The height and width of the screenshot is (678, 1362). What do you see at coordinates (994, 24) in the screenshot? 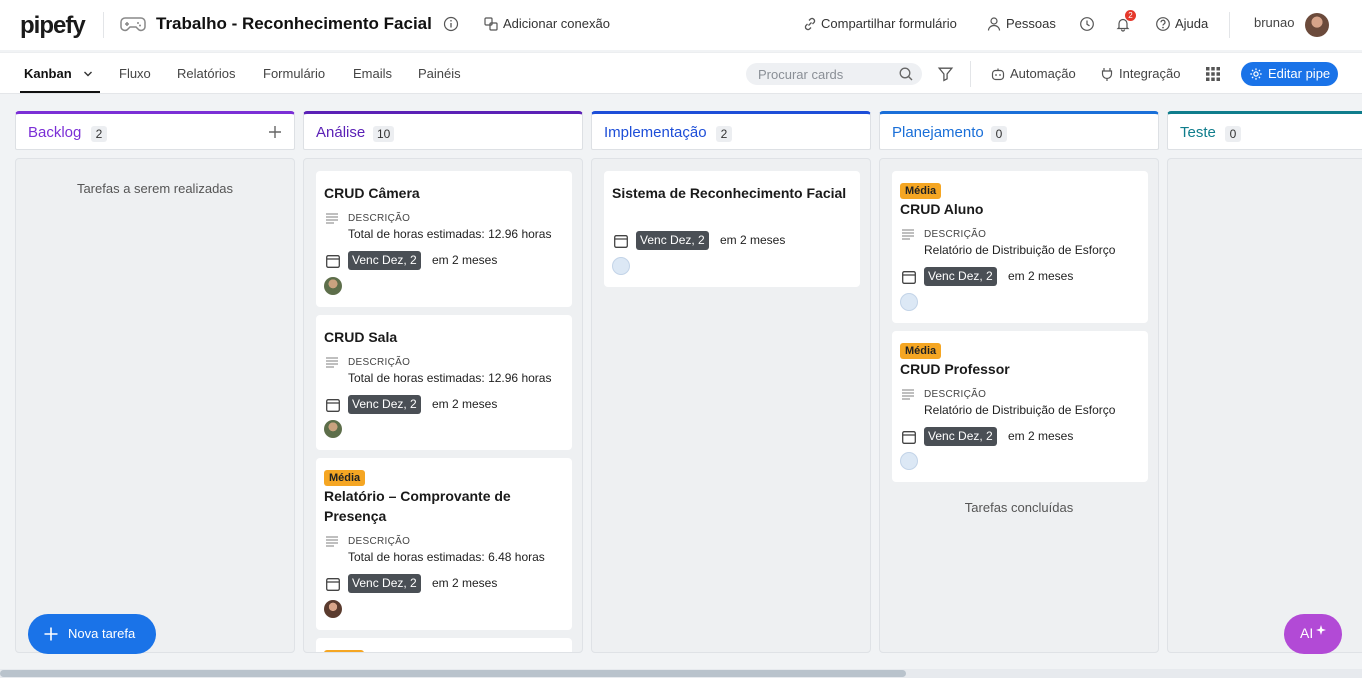
I see `people-icon` at bounding box center [994, 24].